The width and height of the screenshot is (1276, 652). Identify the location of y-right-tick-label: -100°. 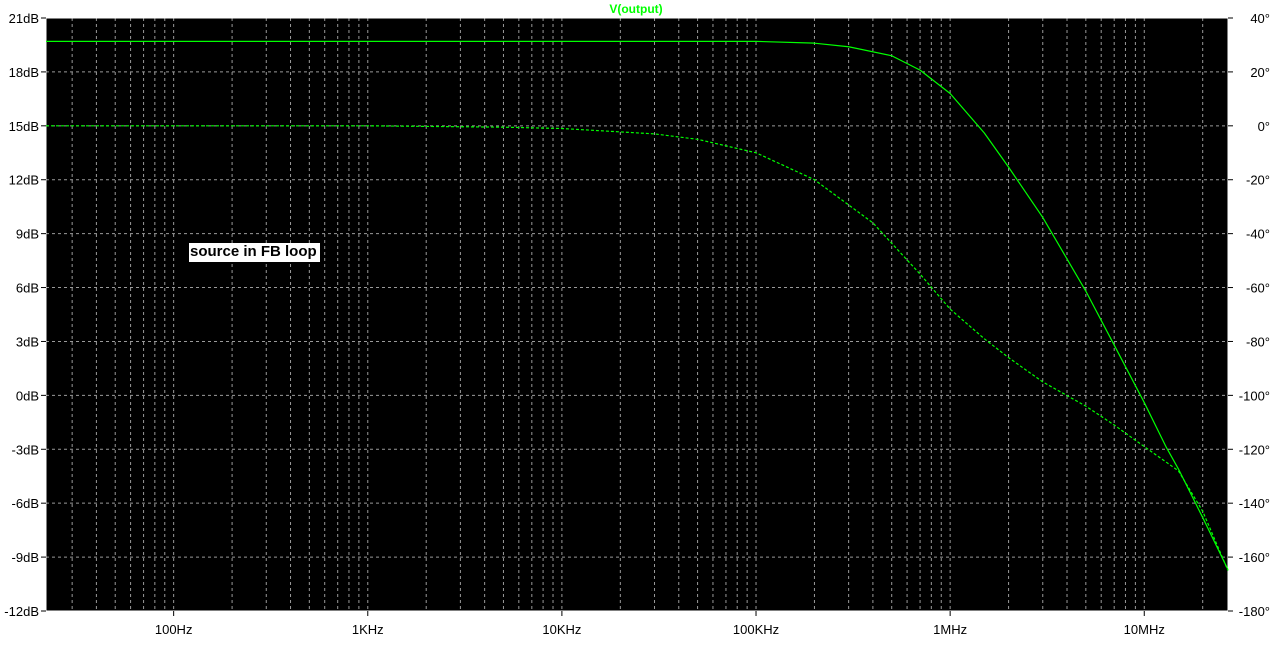
(1254, 395).